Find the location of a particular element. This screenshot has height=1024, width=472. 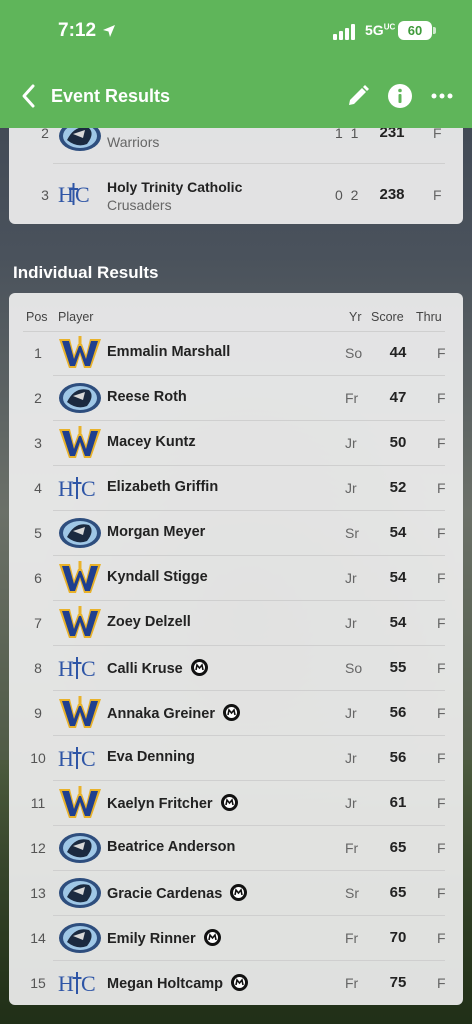

player-row: 8 H C Calli Kruse So 55 F is located at coordinates (236, 668).